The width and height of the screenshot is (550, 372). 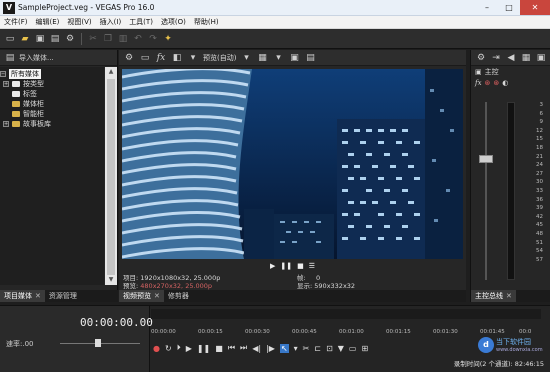 What do you see at coordinates (511, 58) in the screenshot?
I see `mute-icon: ◀` at bounding box center [511, 58].